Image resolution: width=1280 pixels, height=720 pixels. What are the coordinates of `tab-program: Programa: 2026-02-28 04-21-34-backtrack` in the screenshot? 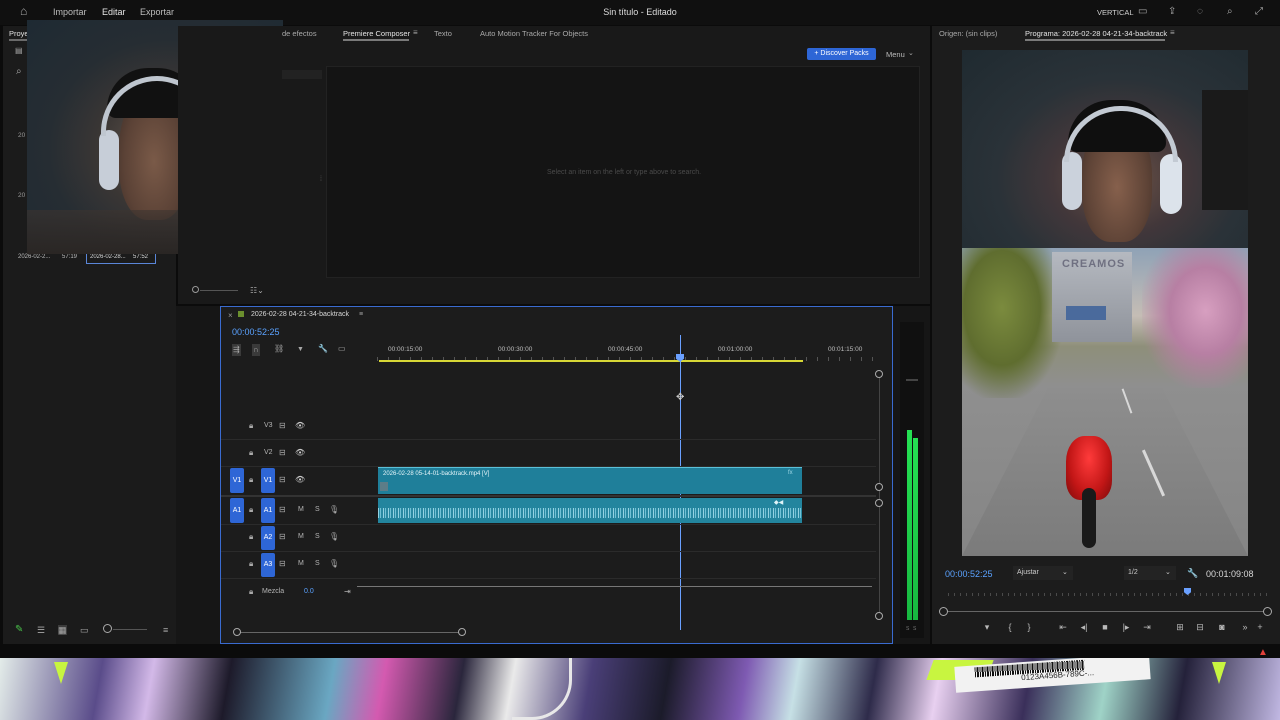 It's located at (1096, 33).